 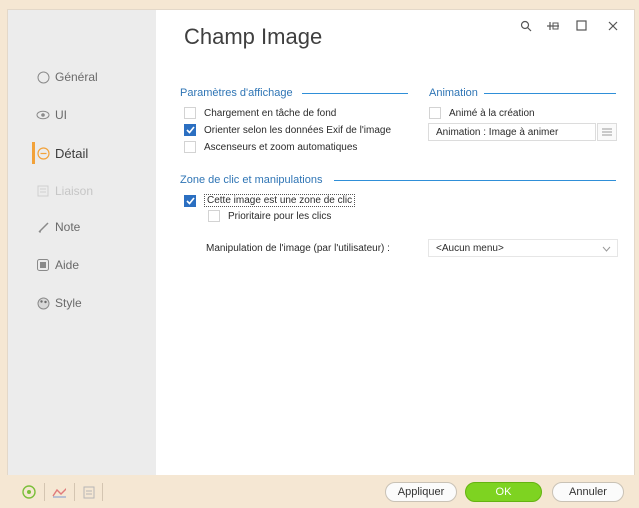 What do you see at coordinates (33, 153) in the screenshot?
I see `active-indicator` at bounding box center [33, 153].